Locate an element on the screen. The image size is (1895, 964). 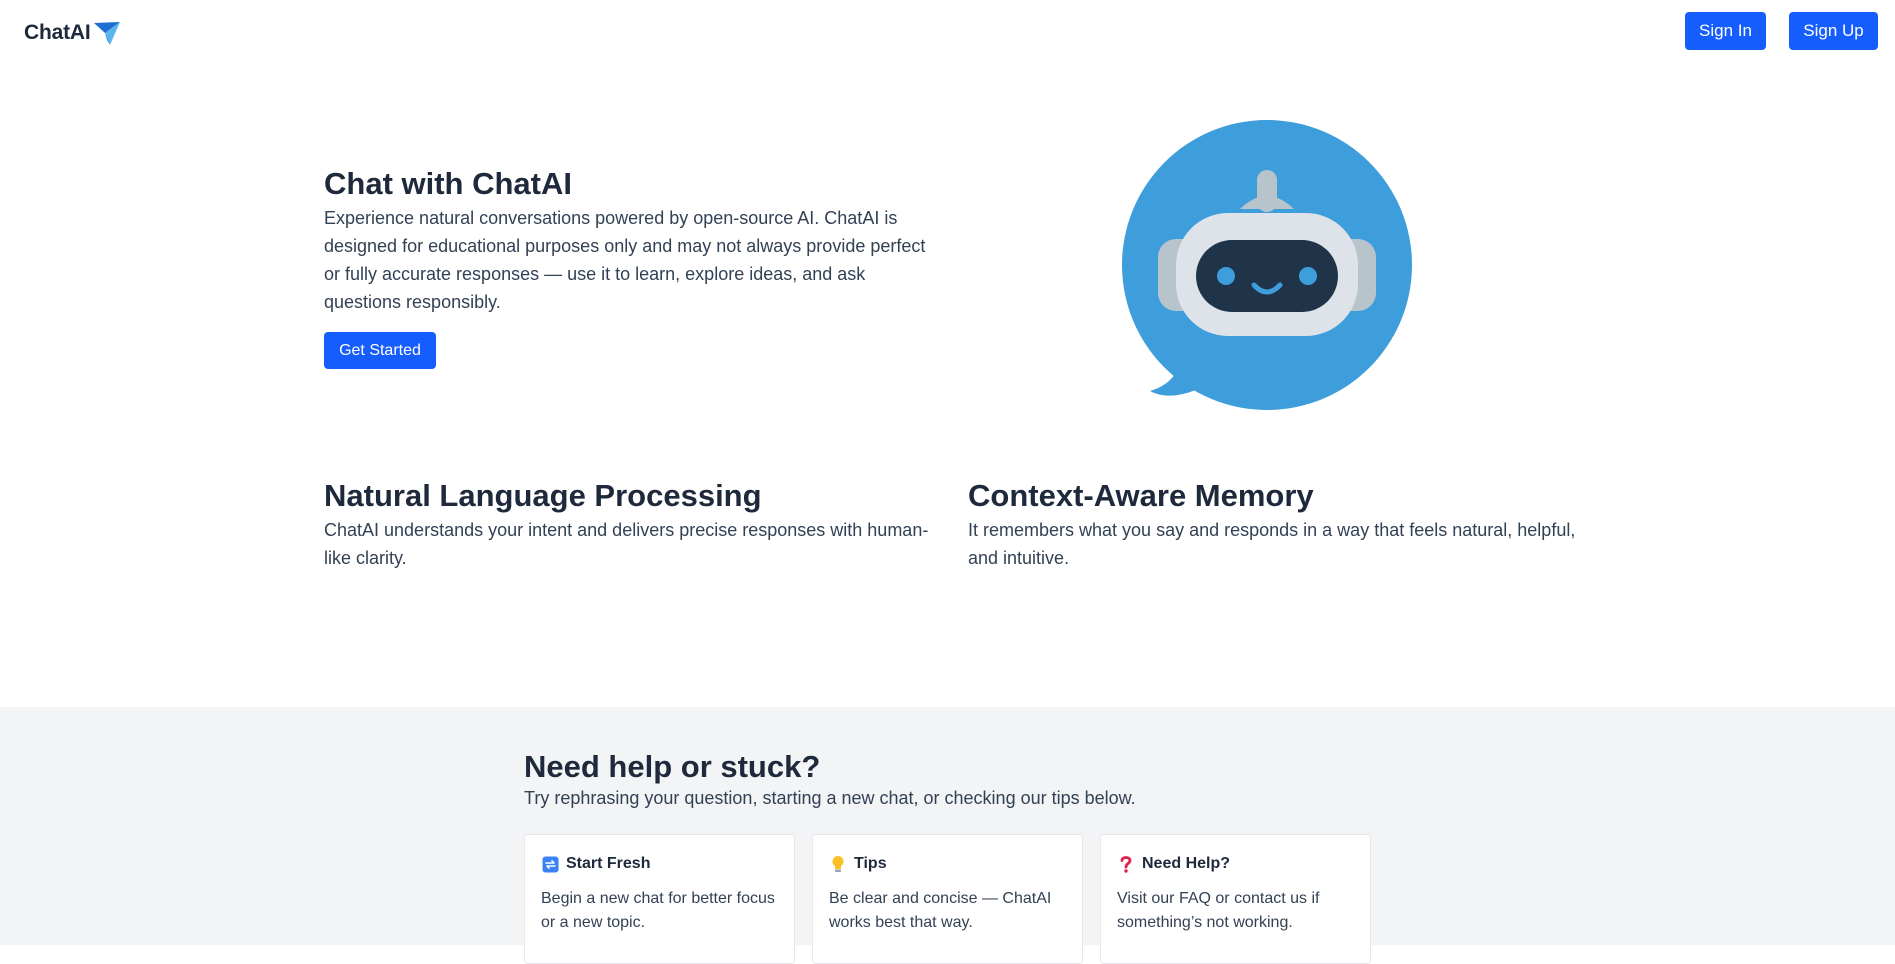
question-mark-icon is located at coordinates (1126, 864).